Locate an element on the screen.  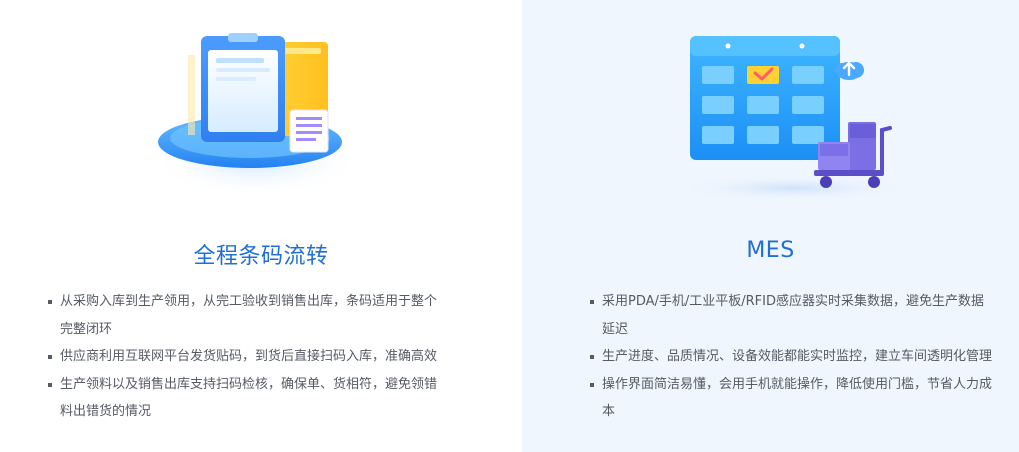
feature-list-item: 供应商利用互联网平台发货贴码，到货后直接扫码入库，准确高效 is located at coordinates (247, 357).